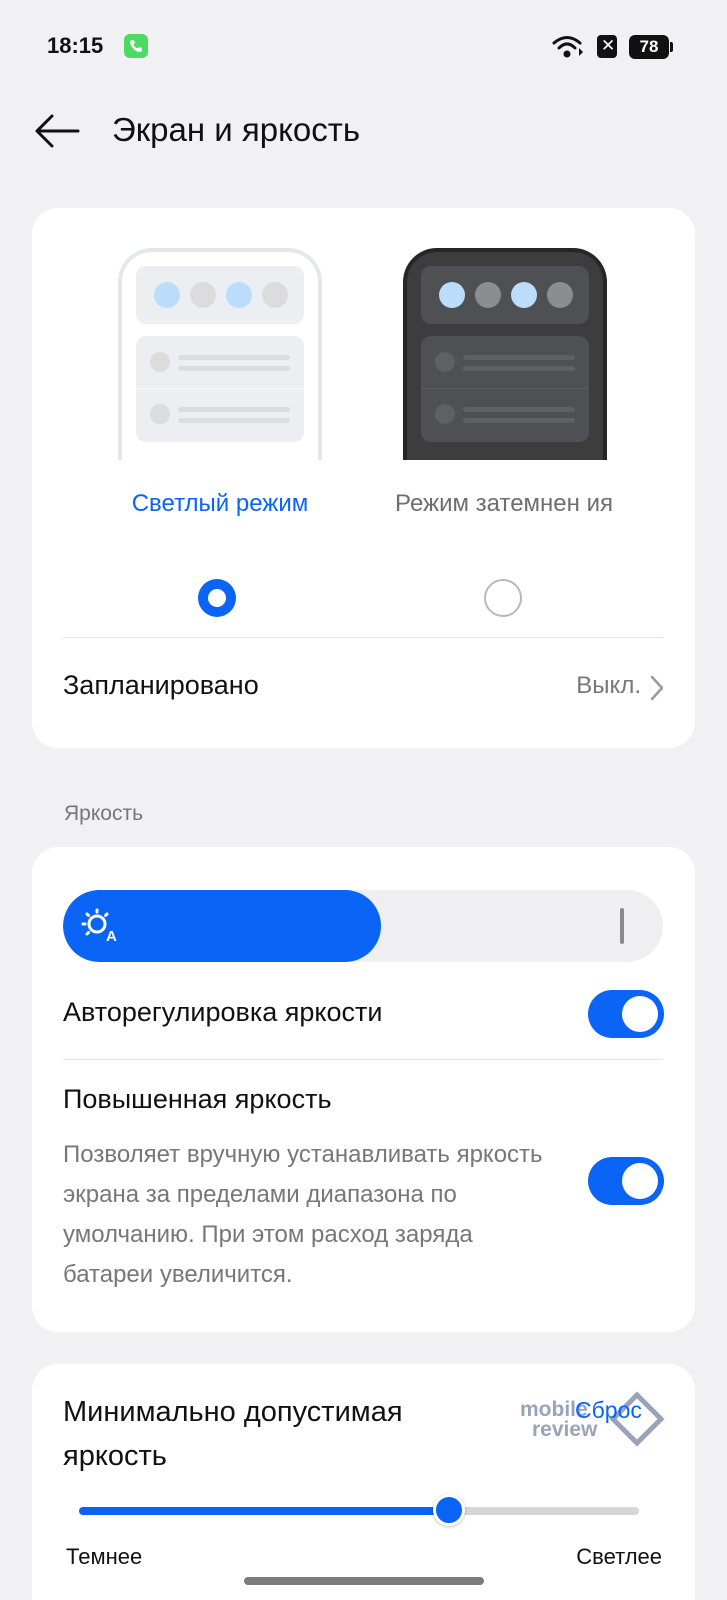 The height and width of the screenshot is (1600, 727). What do you see at coordinates (622, 926) in the screenshot?
I see `brightness-slider-marker` at bounding box center [622, 926].